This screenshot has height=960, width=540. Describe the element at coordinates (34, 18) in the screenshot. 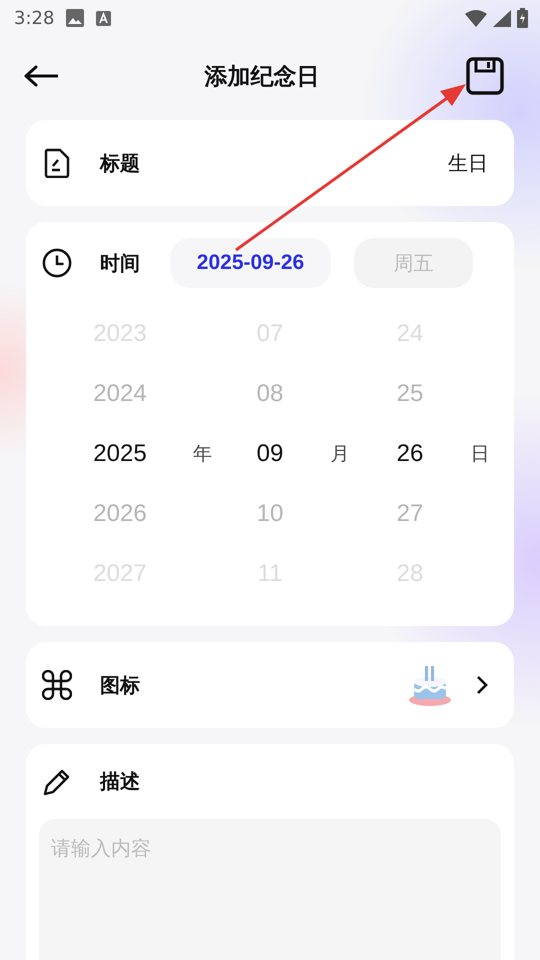

I see `status-time: 3:28` at that location.